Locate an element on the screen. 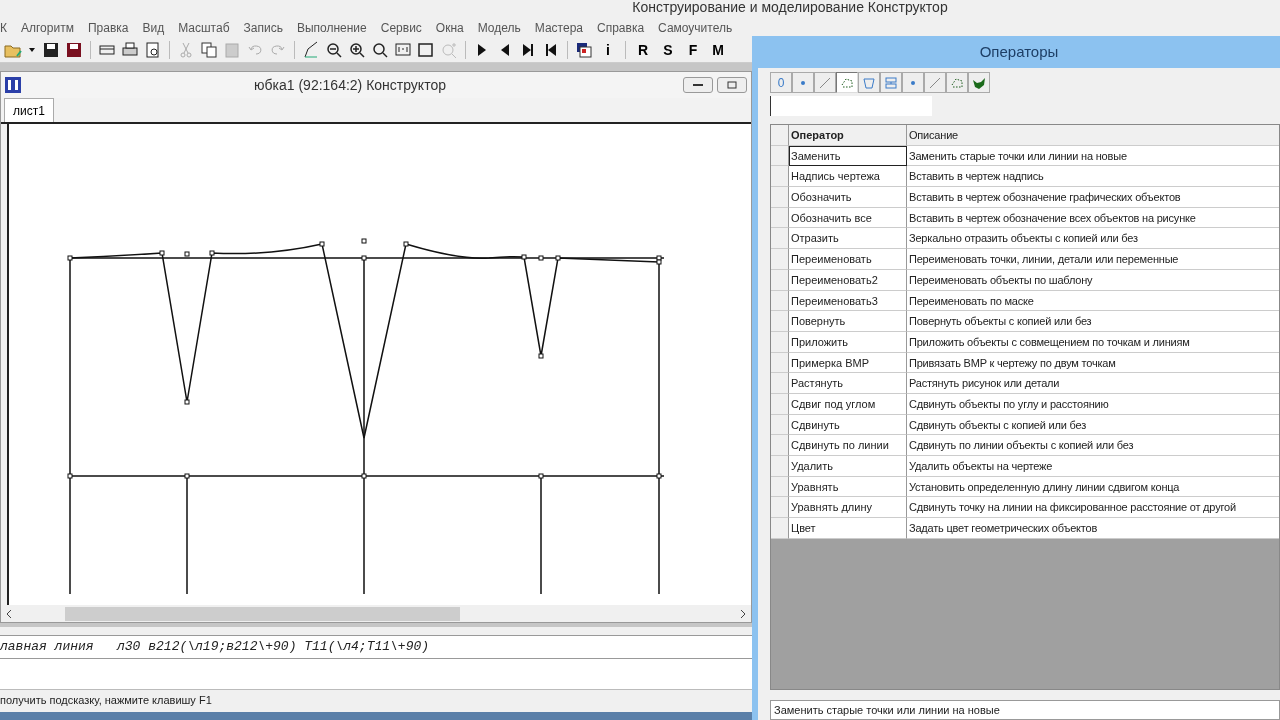  menu-item: Сервис is located at coordinates (401, 27).